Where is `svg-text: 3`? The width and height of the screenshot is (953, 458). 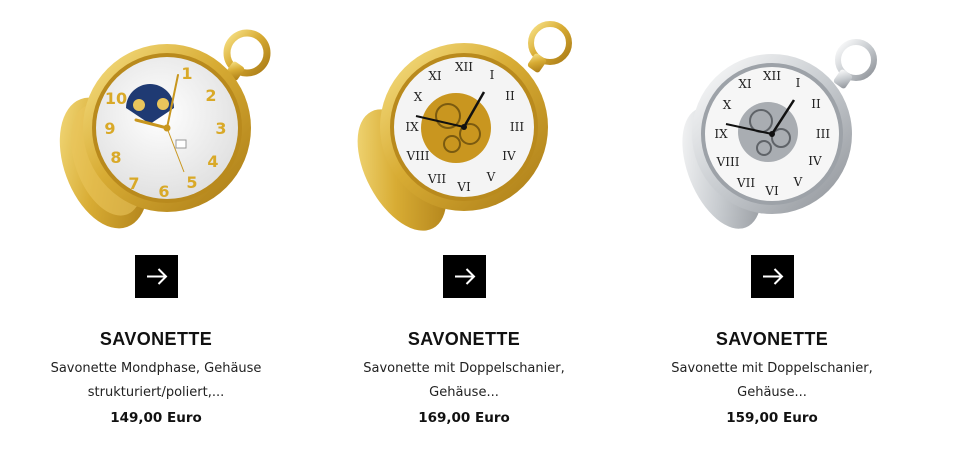
svg-text: 3 is located at coordinates (220, 128).